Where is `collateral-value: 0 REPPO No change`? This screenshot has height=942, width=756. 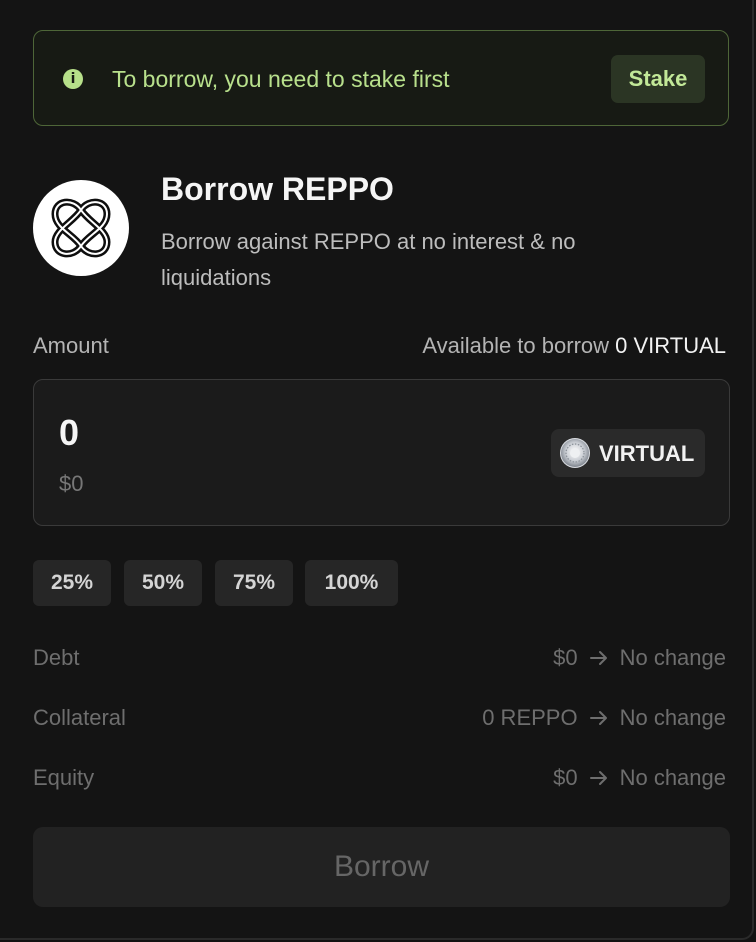 collateral-value: 0 REPPO No change is located at coordinates (604, 718).